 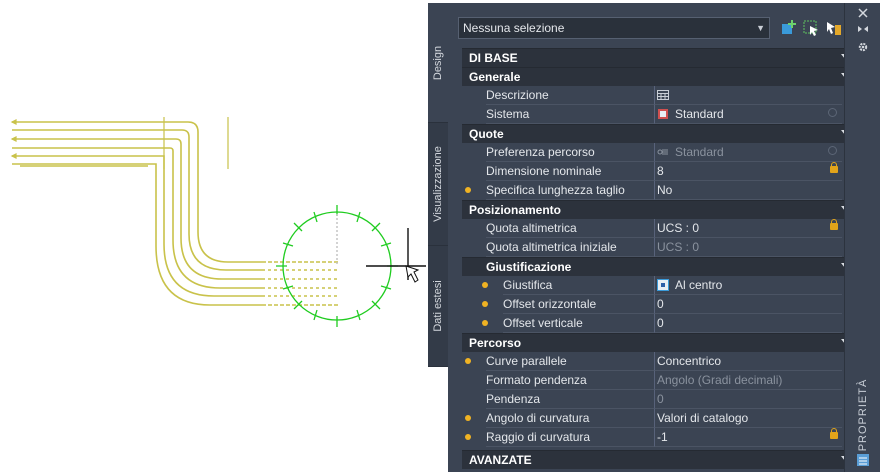 I want to click on prop-label: Sistema, so click(x=570, y=114).